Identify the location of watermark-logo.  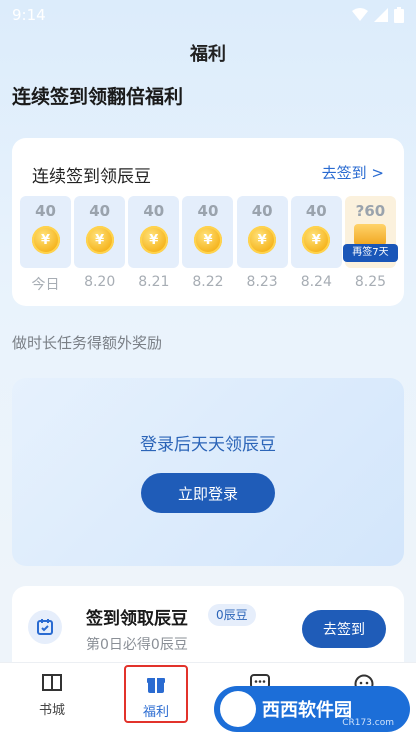
(238, 709).